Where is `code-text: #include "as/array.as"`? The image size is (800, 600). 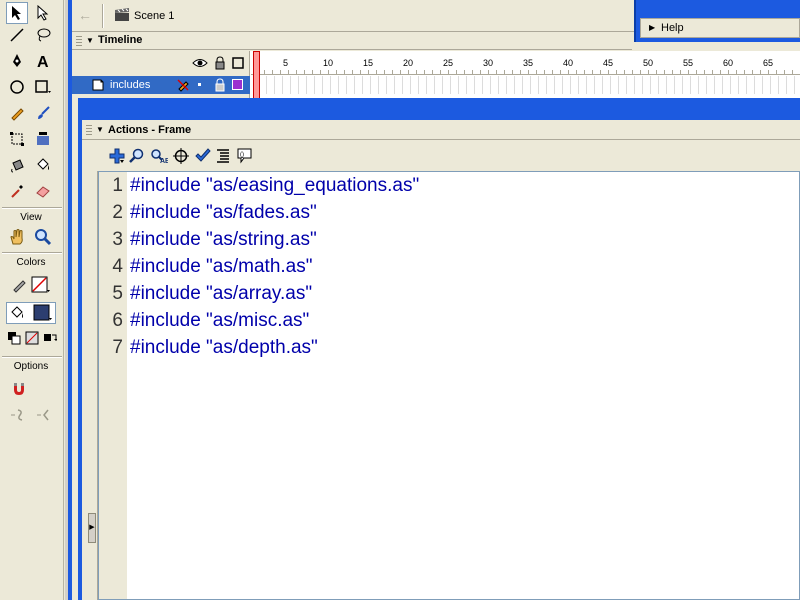 code-text: #include "as/array.as" is located at coordinates (221, 293).